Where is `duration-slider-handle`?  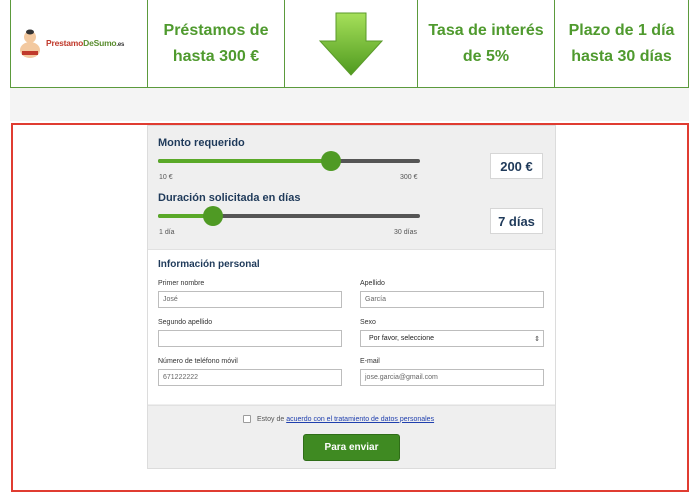
duration-slider-handle is located at coordinates (213, 216).